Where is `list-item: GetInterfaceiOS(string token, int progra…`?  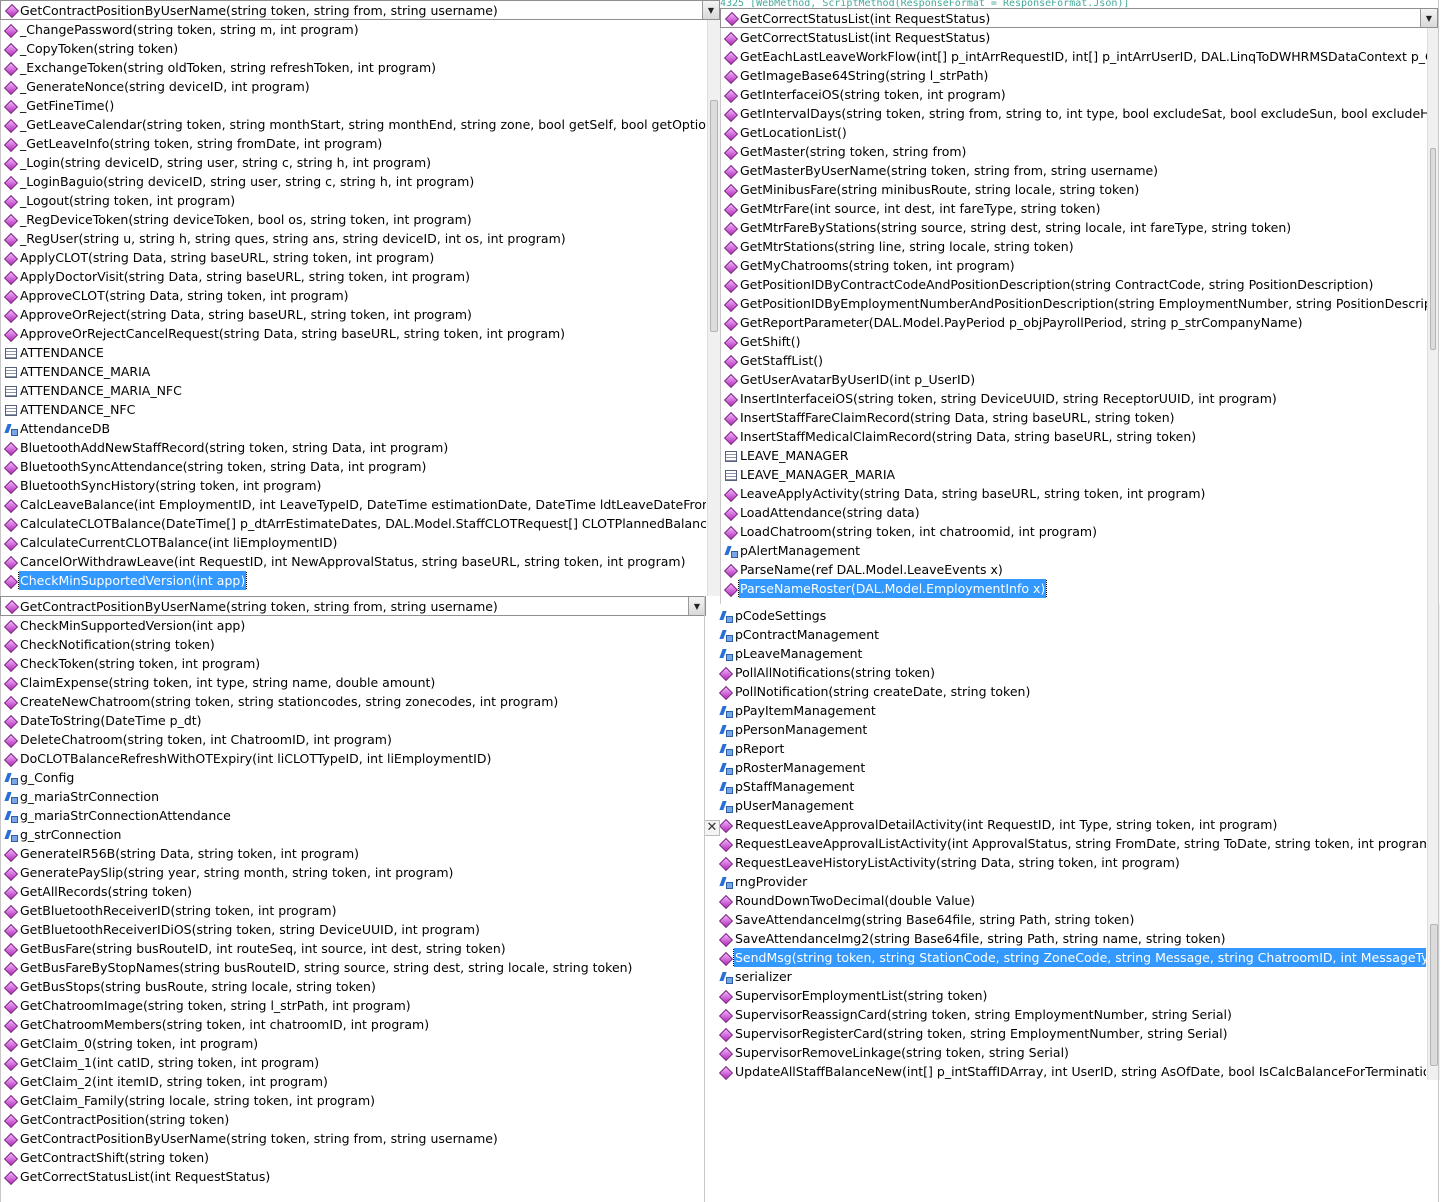
list-item: GetInterfaceiOS(string token, int progra… is located at coordinates (1074, 94).